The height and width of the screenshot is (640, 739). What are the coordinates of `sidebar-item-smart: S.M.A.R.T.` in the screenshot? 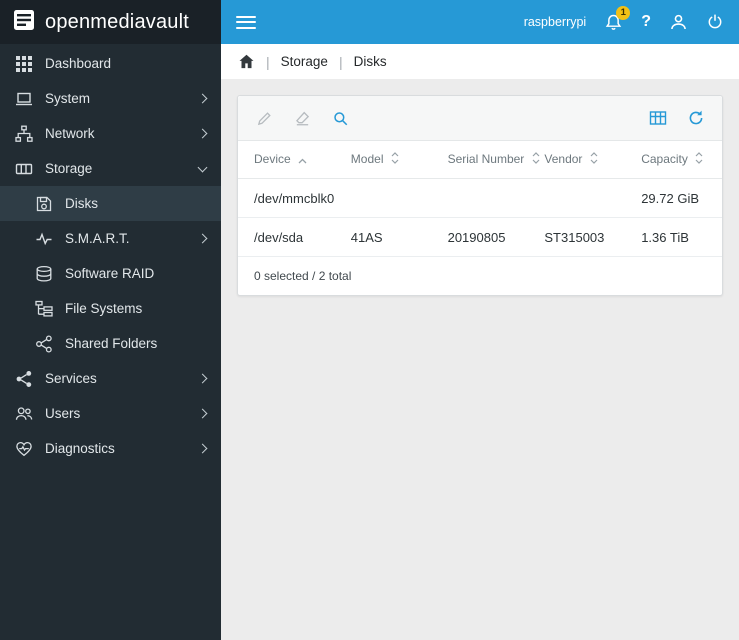 It's located at (110, 238).